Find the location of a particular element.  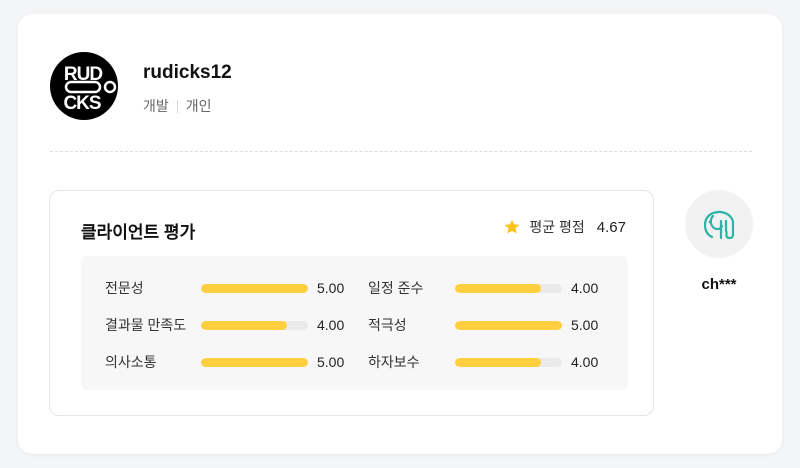

average-rating-label: 평균 평점 is located at coordinates (557, 227).